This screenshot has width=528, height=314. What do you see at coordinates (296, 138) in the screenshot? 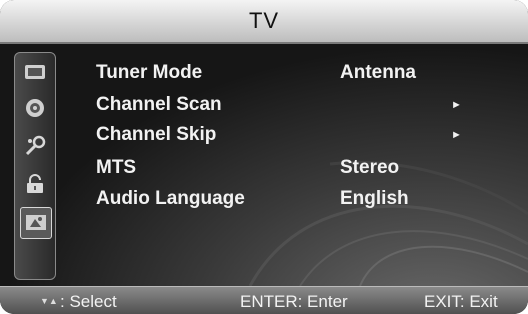
I see `menu-item-channel-skip: Channel Skip ►` at bounding box center [296, 138].